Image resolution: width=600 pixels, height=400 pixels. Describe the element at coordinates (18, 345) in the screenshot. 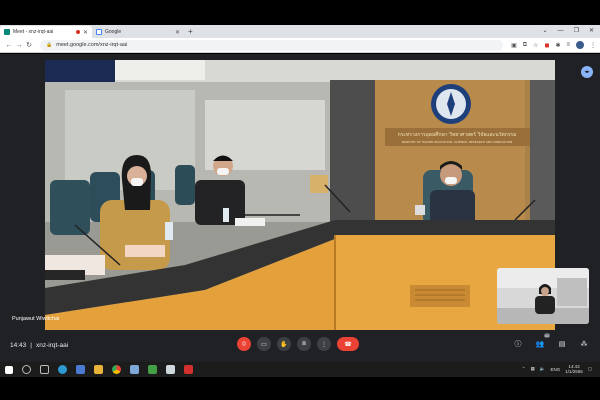

I see `meeting-time: 14:43` at that location.